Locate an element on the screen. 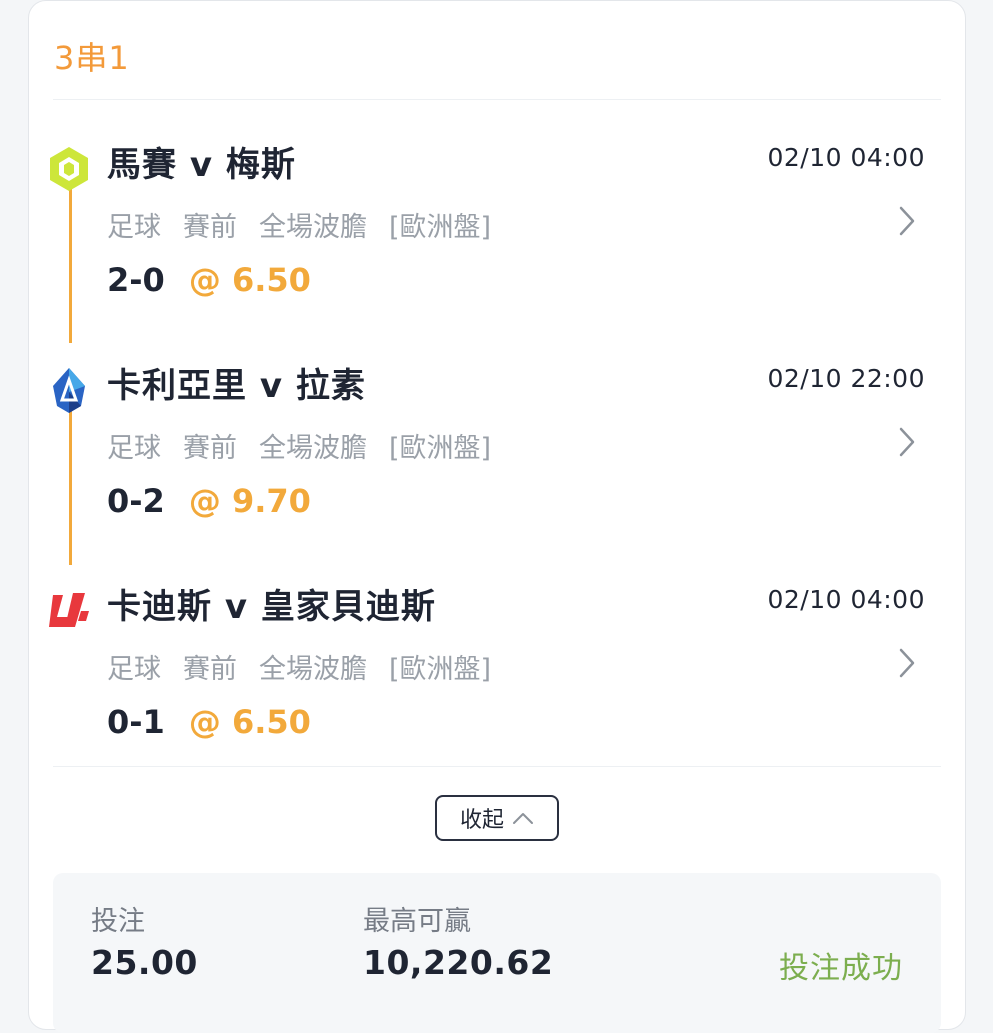 The image size is (993, 1033). match-time: 02/10 22:00 is located at coordinates (846, 378).